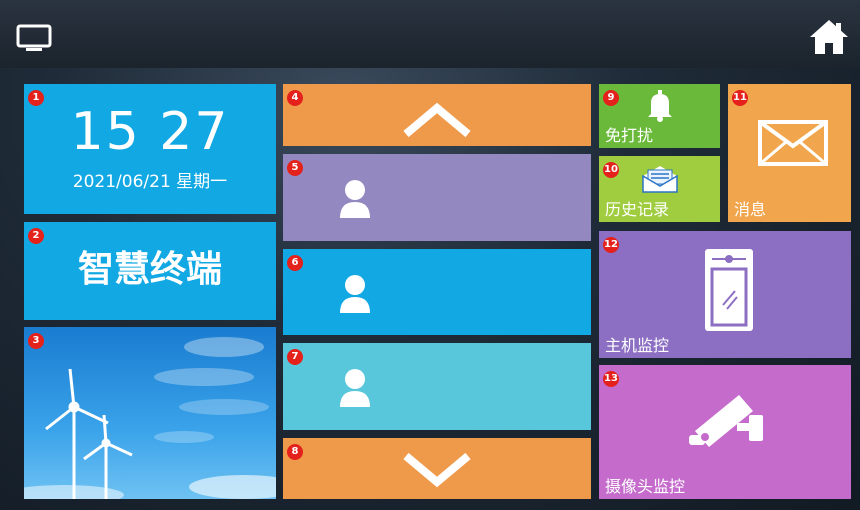 The width and height of the screenshot is (860, 510). I want to click on host-monitor-tile: 12 主机监控, so click(725, 294).